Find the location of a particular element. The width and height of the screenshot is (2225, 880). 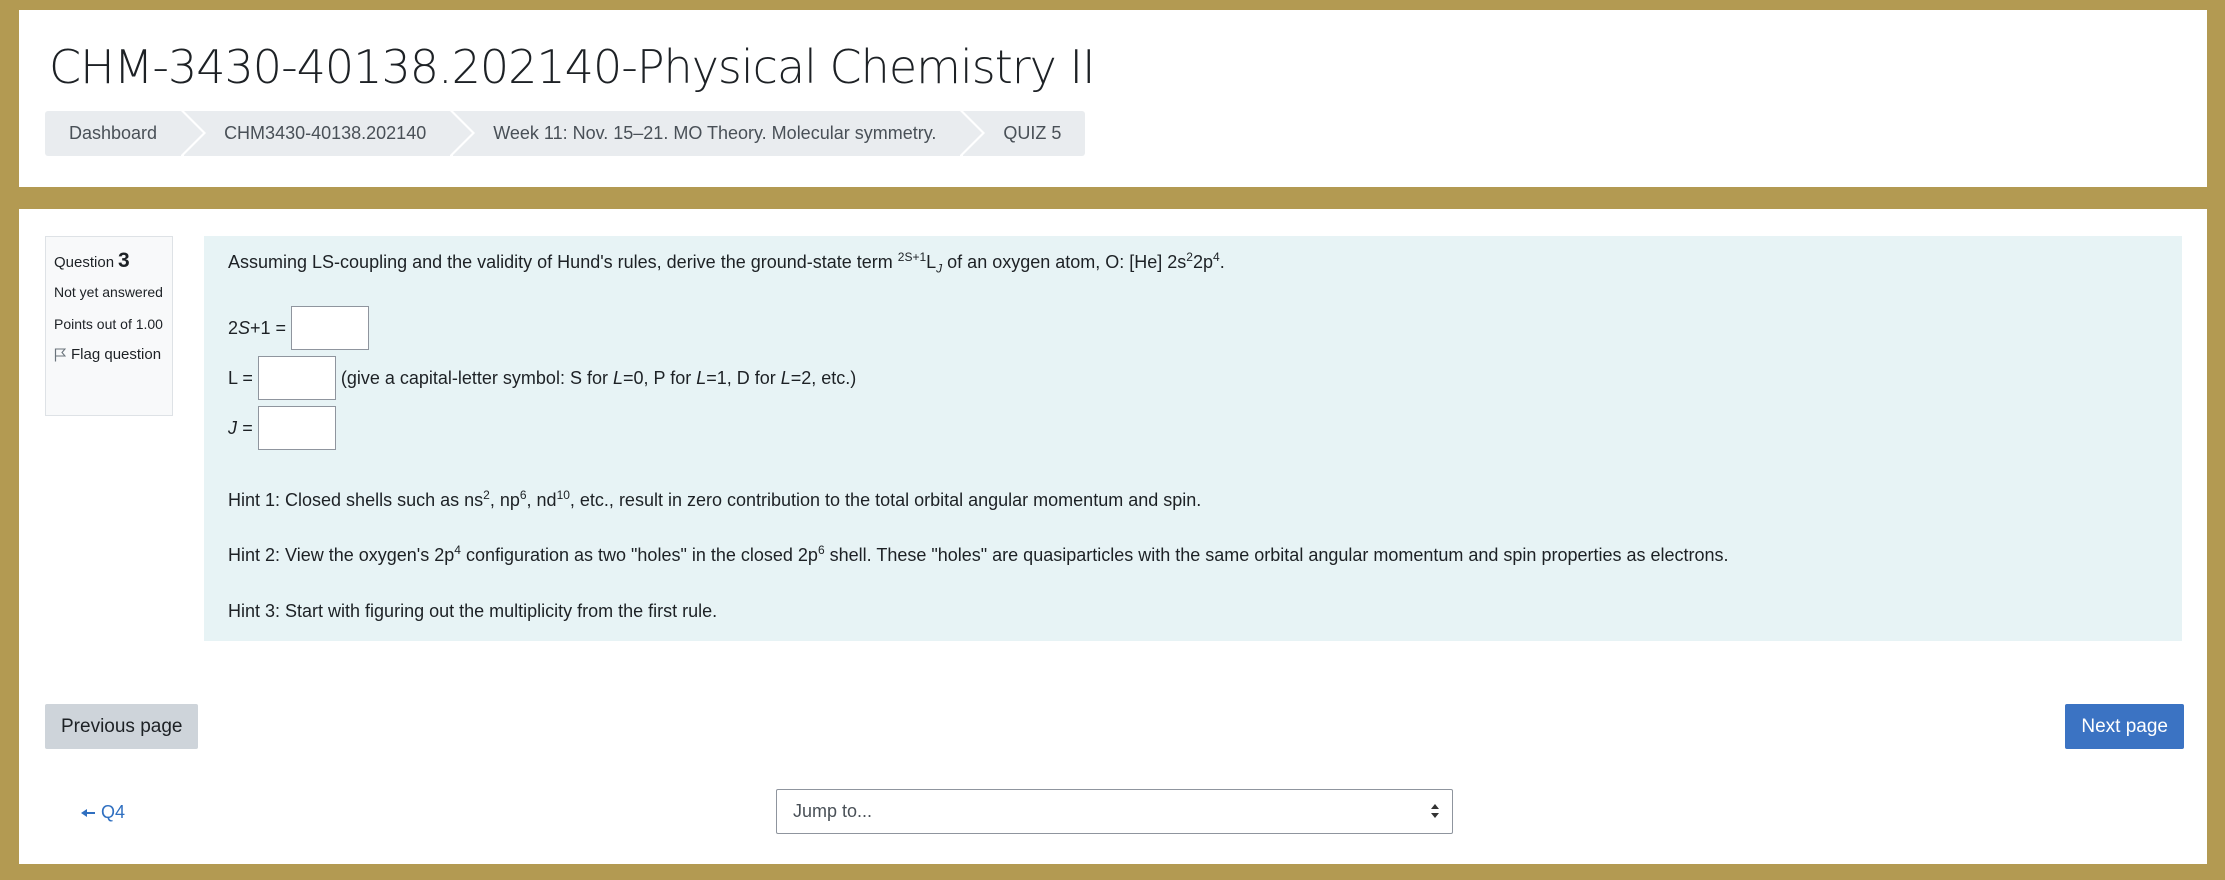

question-number-value: 3 is located at coordinates (123, 260).